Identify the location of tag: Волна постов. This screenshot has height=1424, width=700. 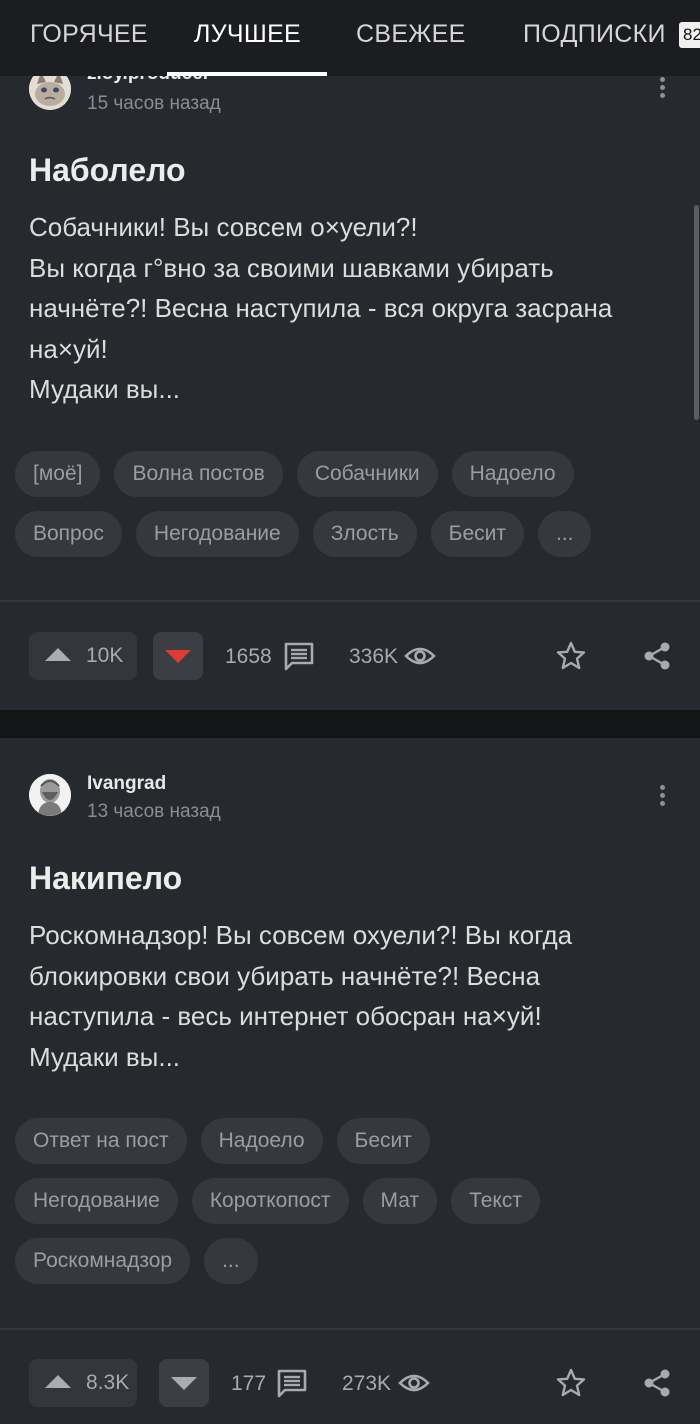
(198, 474).